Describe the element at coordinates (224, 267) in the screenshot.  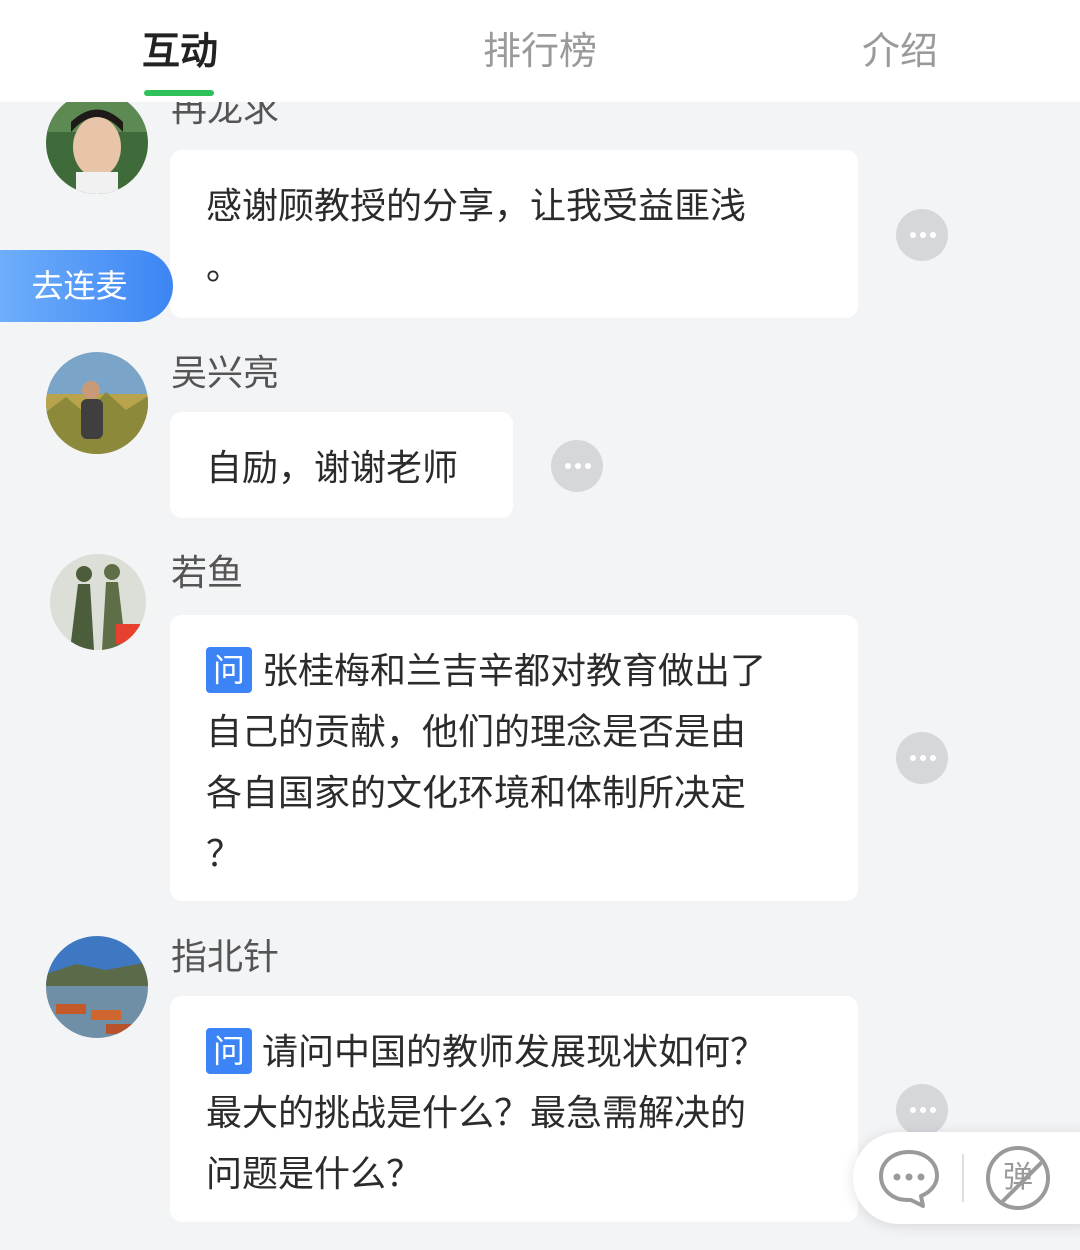
I see `message-text: 。` at that location.